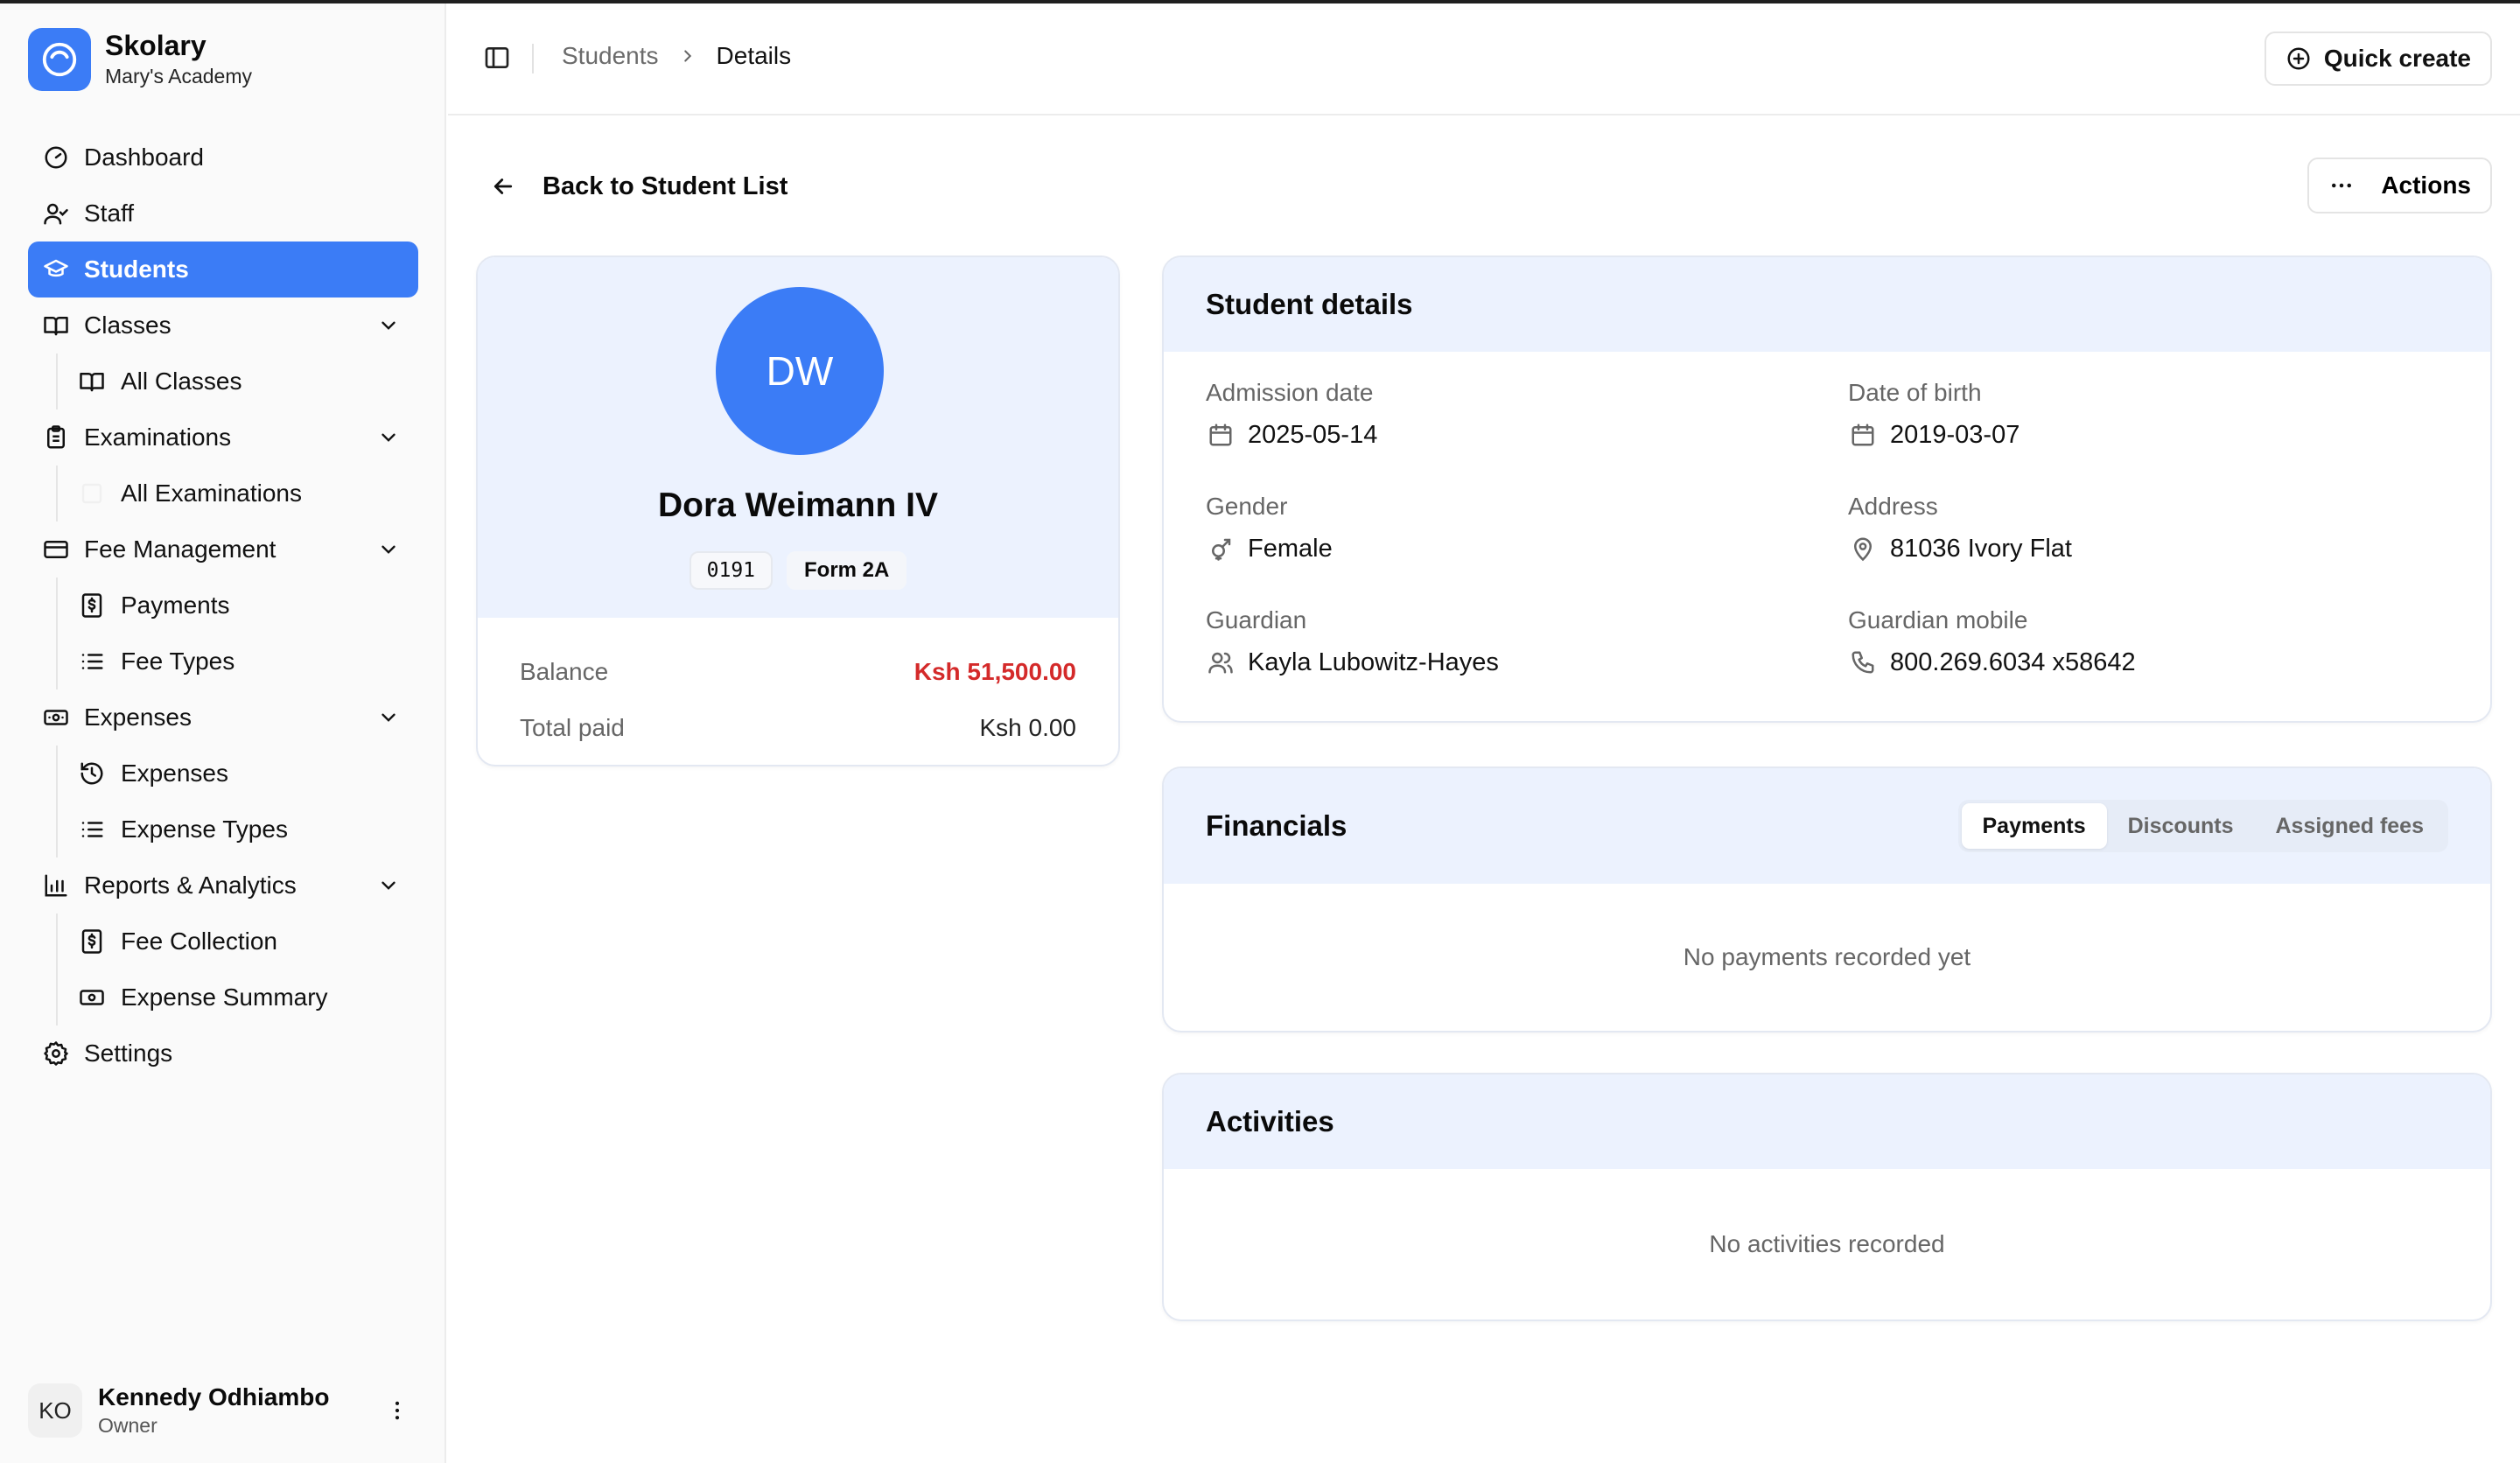 This screenshot has width=2520, height=1463. What do you see at coordinates (639, 186) in the screenshot?
I see `back-to-student-list-link: Back to Student List` at bounding box center [639, 186].